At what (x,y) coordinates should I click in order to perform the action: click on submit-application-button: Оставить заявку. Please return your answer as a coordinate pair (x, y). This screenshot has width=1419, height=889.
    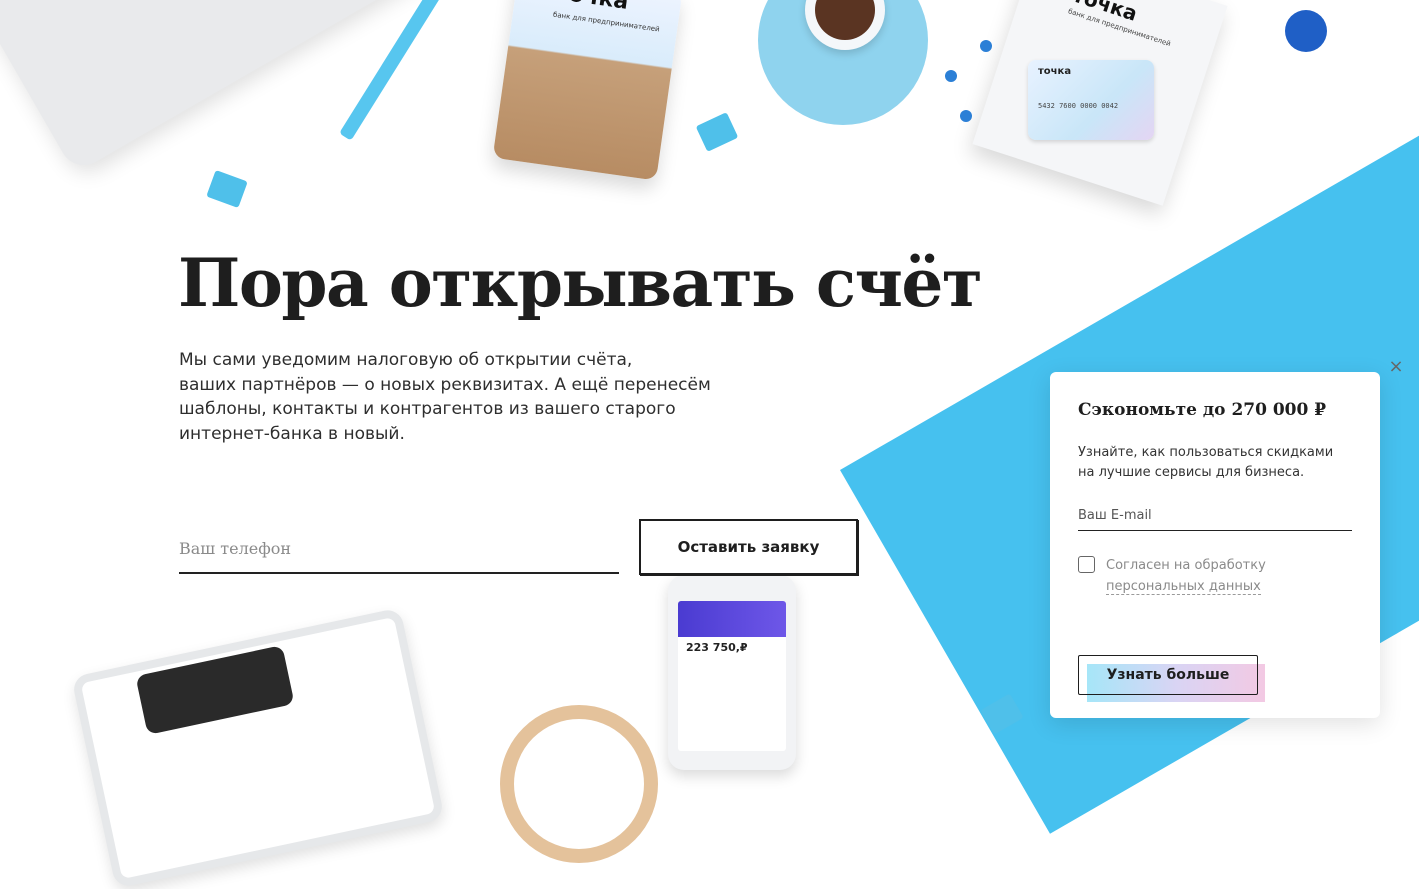
    Looking at the image, I should click on (748, 547).